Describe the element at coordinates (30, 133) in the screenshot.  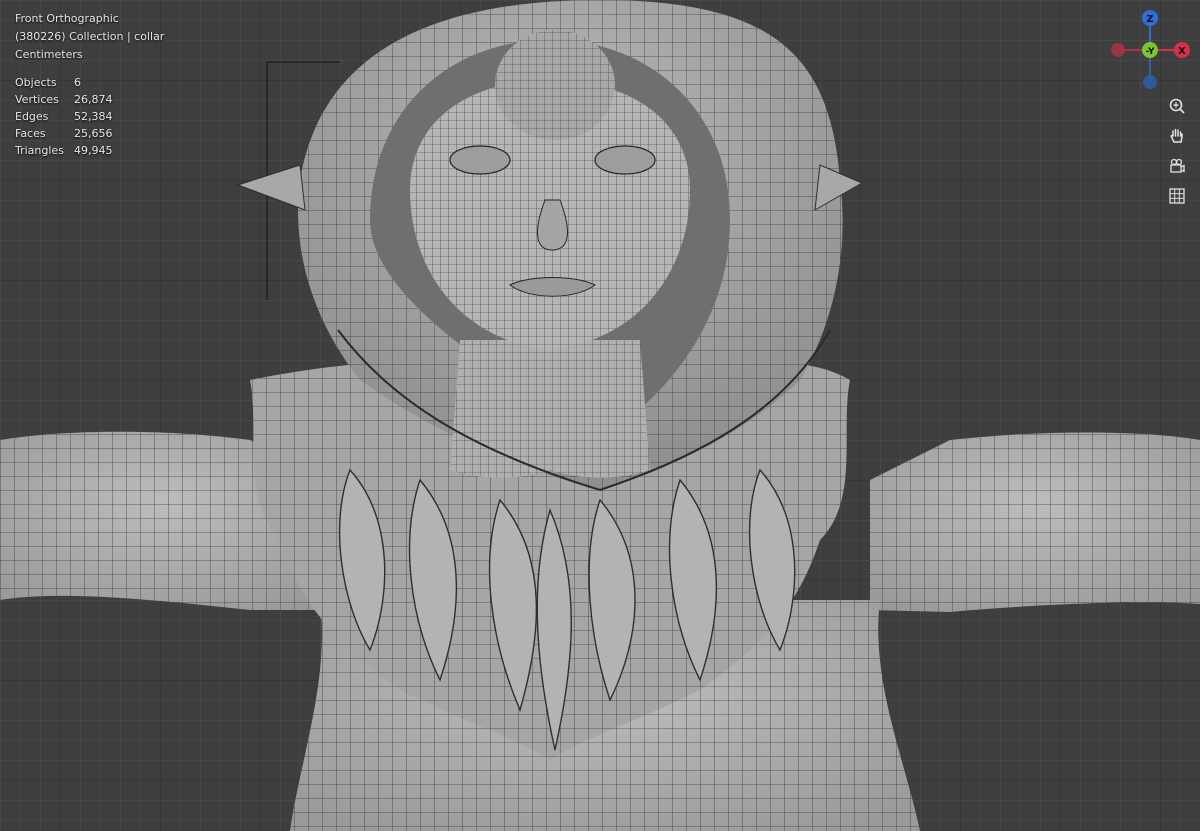
I see `stat-faces-label: Faces` at that location.